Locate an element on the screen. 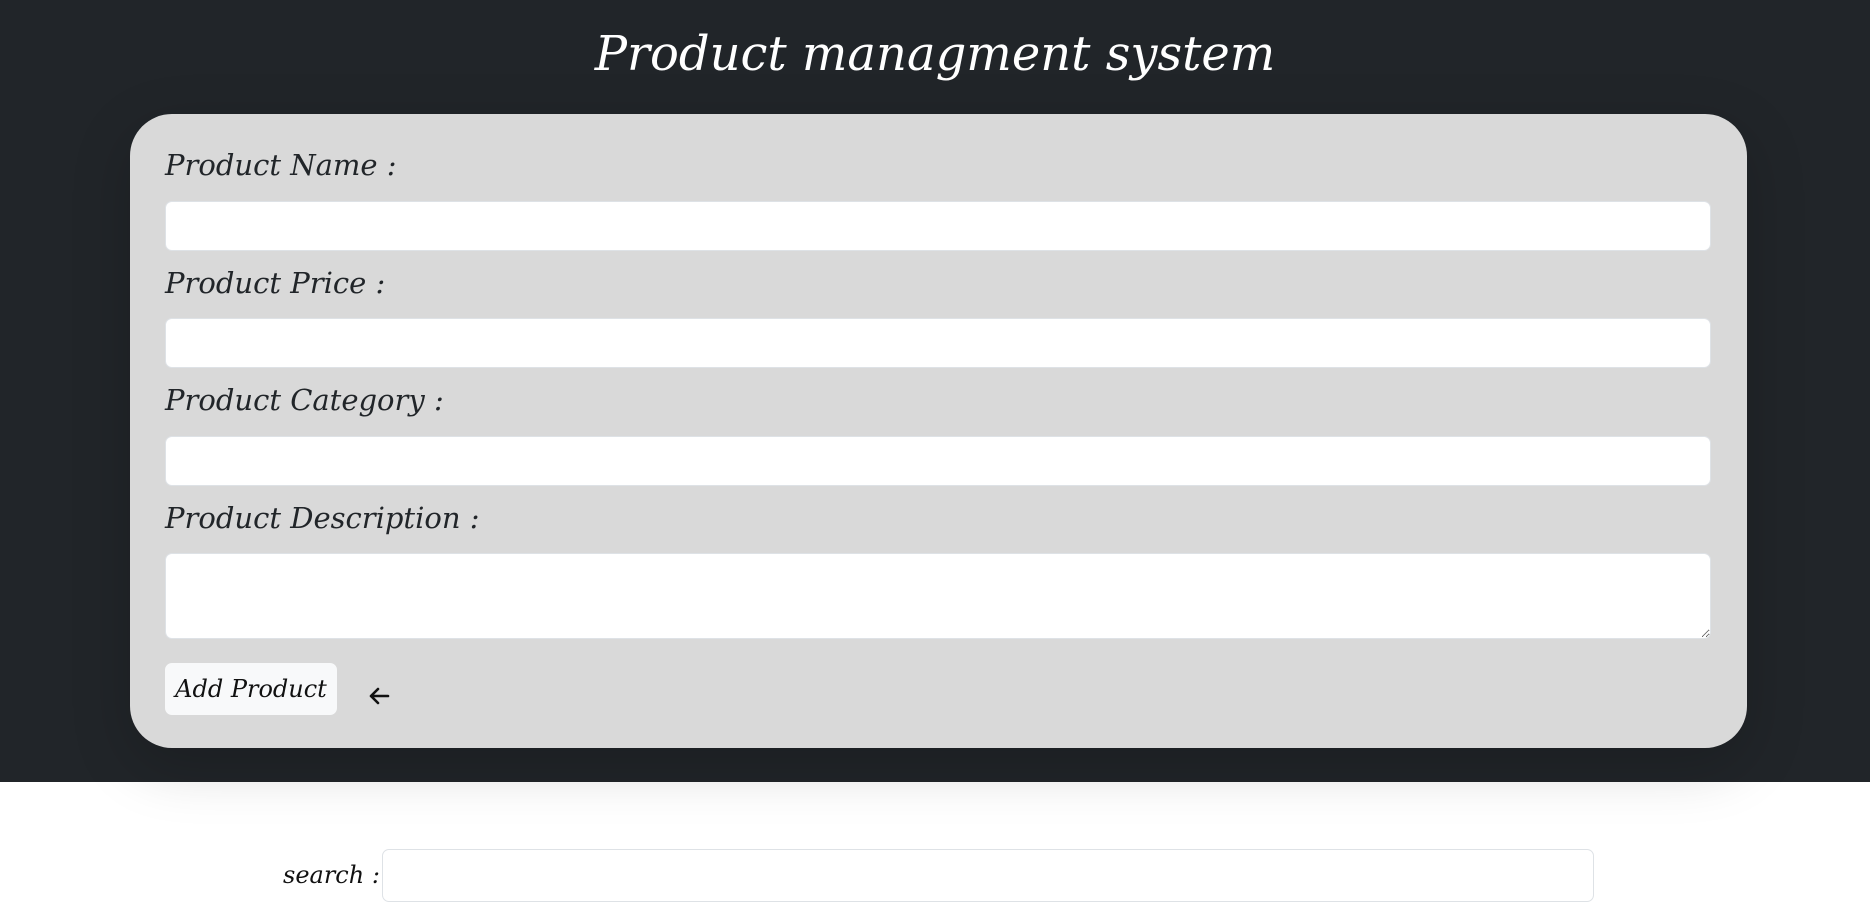 The height and width of the screenshot is (922, 1870). back-button is located at coordinates (379, 691).